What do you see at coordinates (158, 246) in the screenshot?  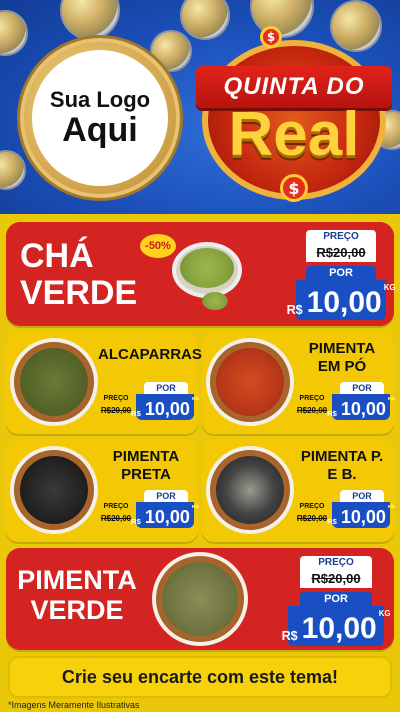 I see `discount-badge: -50%` at bounding box center [158, 246].